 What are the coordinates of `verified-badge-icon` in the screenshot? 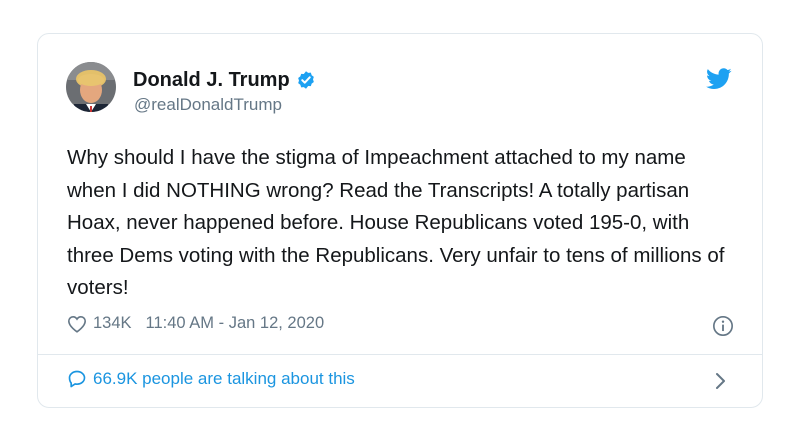 It's located at (306, 80).